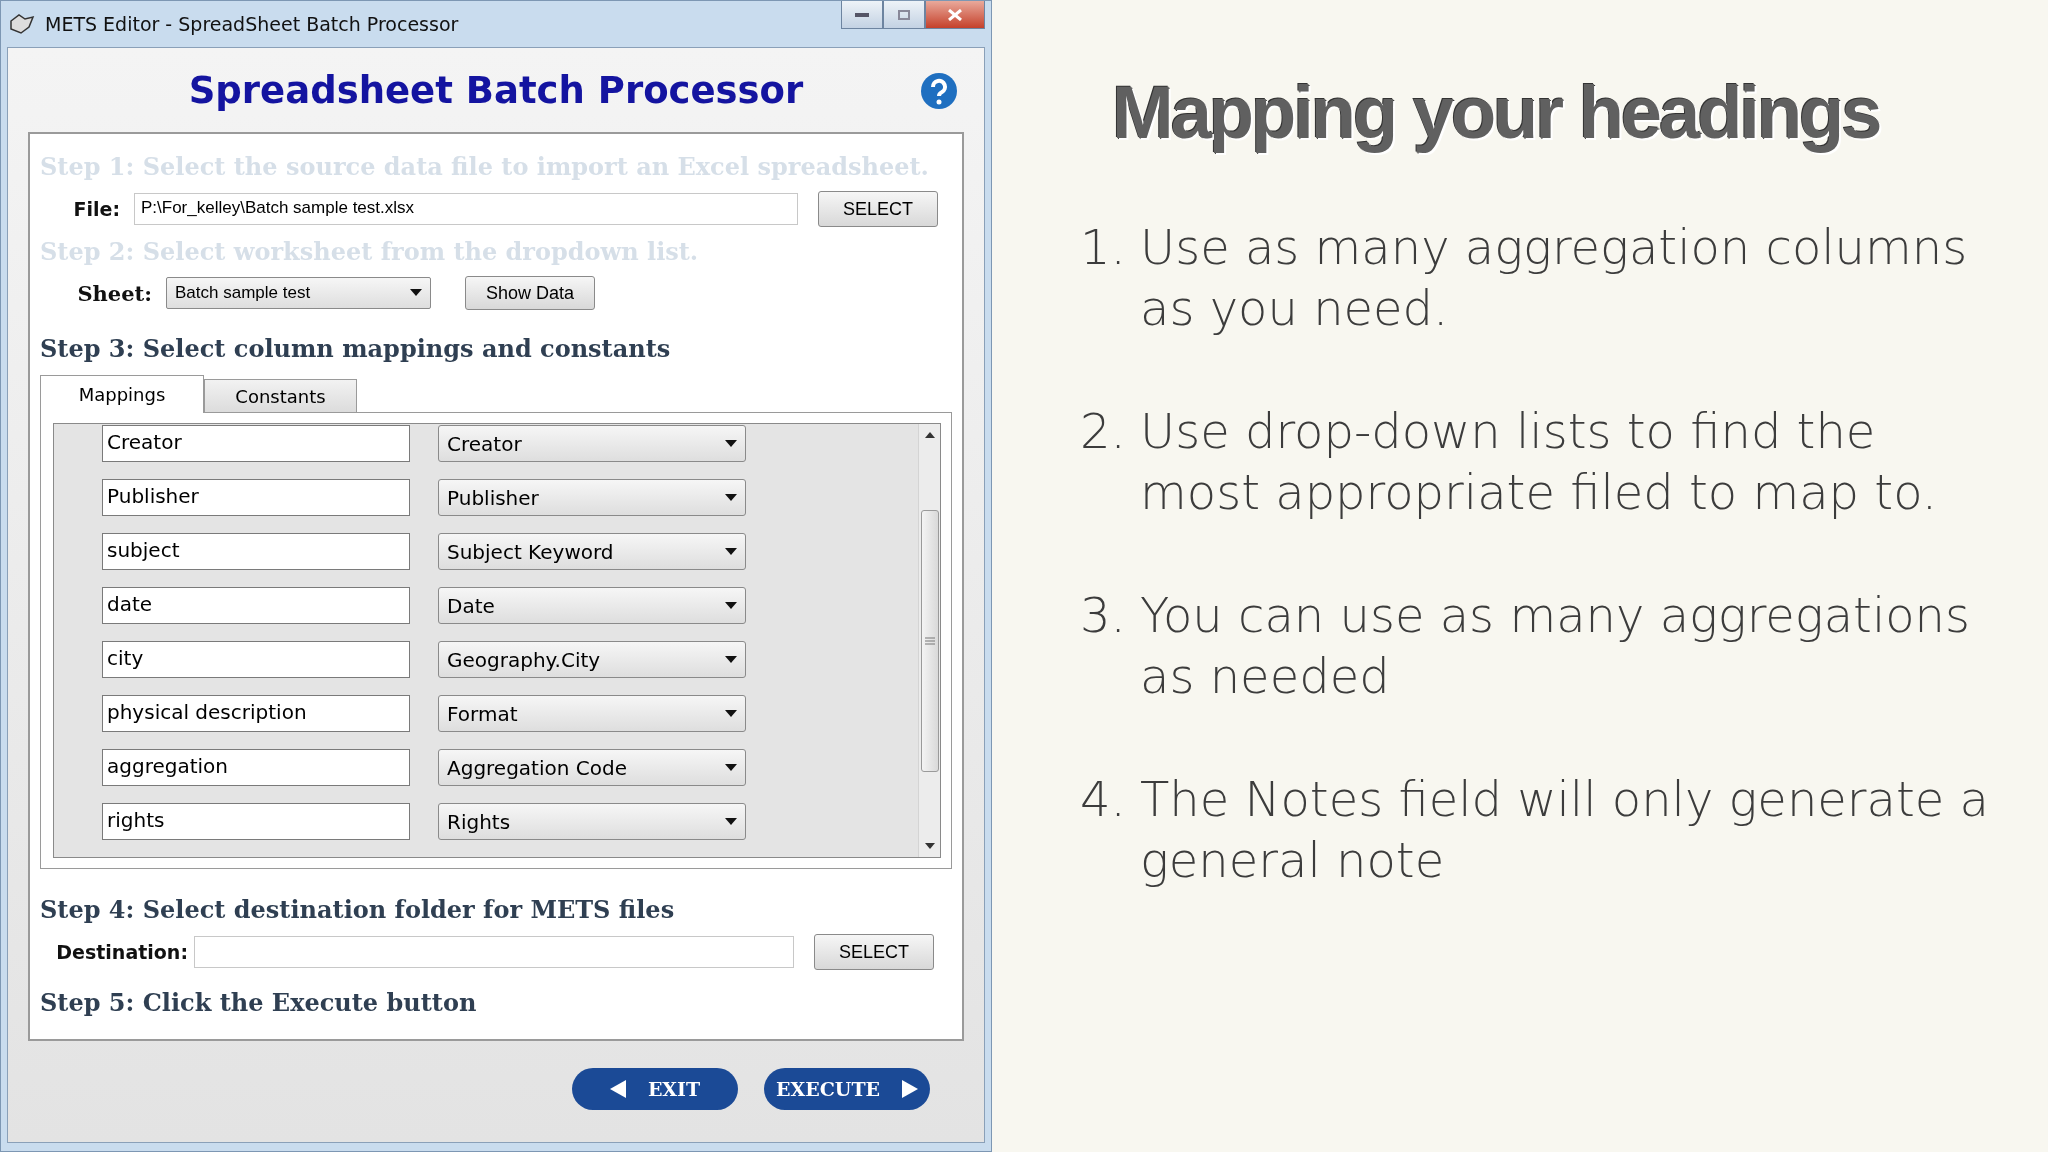 The height and width of the screenshot is (1152, 2048). What do you see at coordinates (22, 24) in the screenshot?
I see `app-icon` at bounding box center [22, 24].